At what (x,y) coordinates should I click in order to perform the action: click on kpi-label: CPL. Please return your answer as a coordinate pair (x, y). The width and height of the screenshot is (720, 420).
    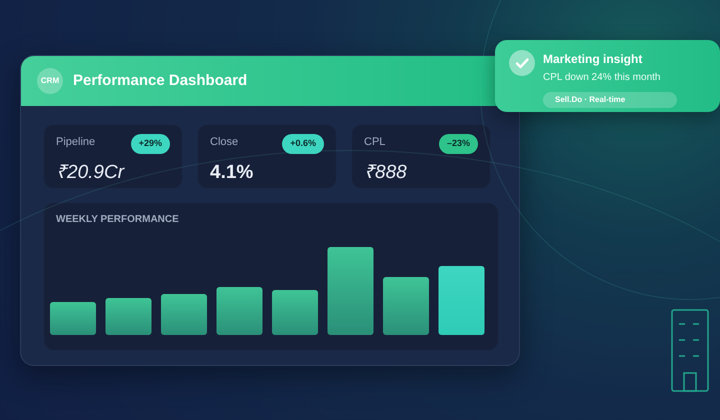
    Looking at the image, I should click on (375, 142).